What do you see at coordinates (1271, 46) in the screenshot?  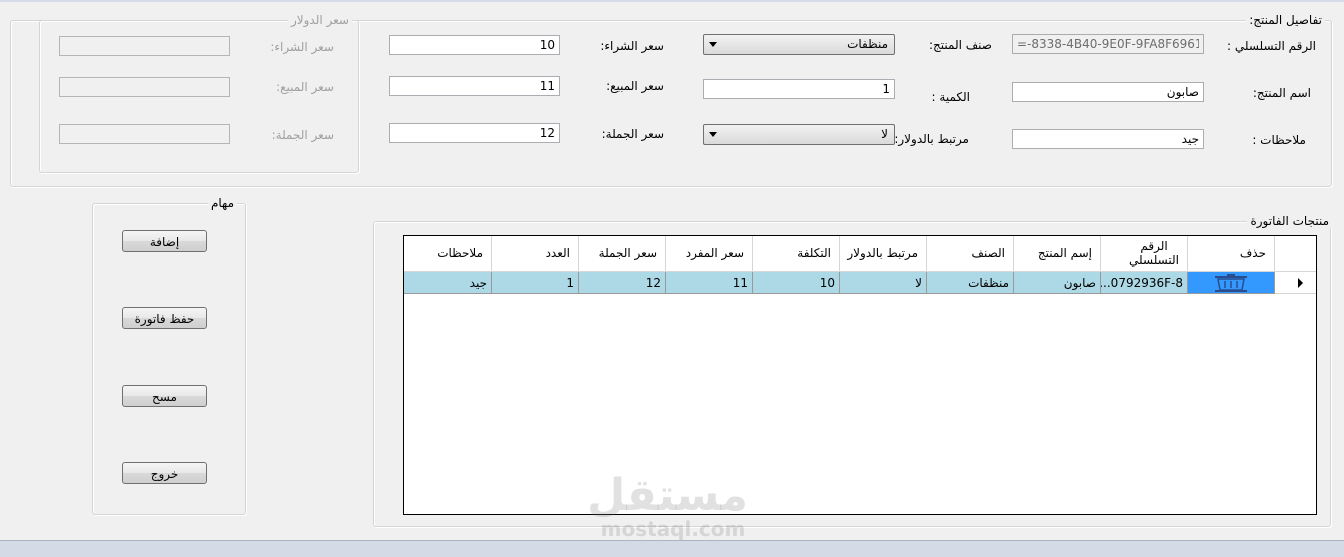 I see `serial-label: الرقم التسلسلي :` at bounding box center [1271, 46].